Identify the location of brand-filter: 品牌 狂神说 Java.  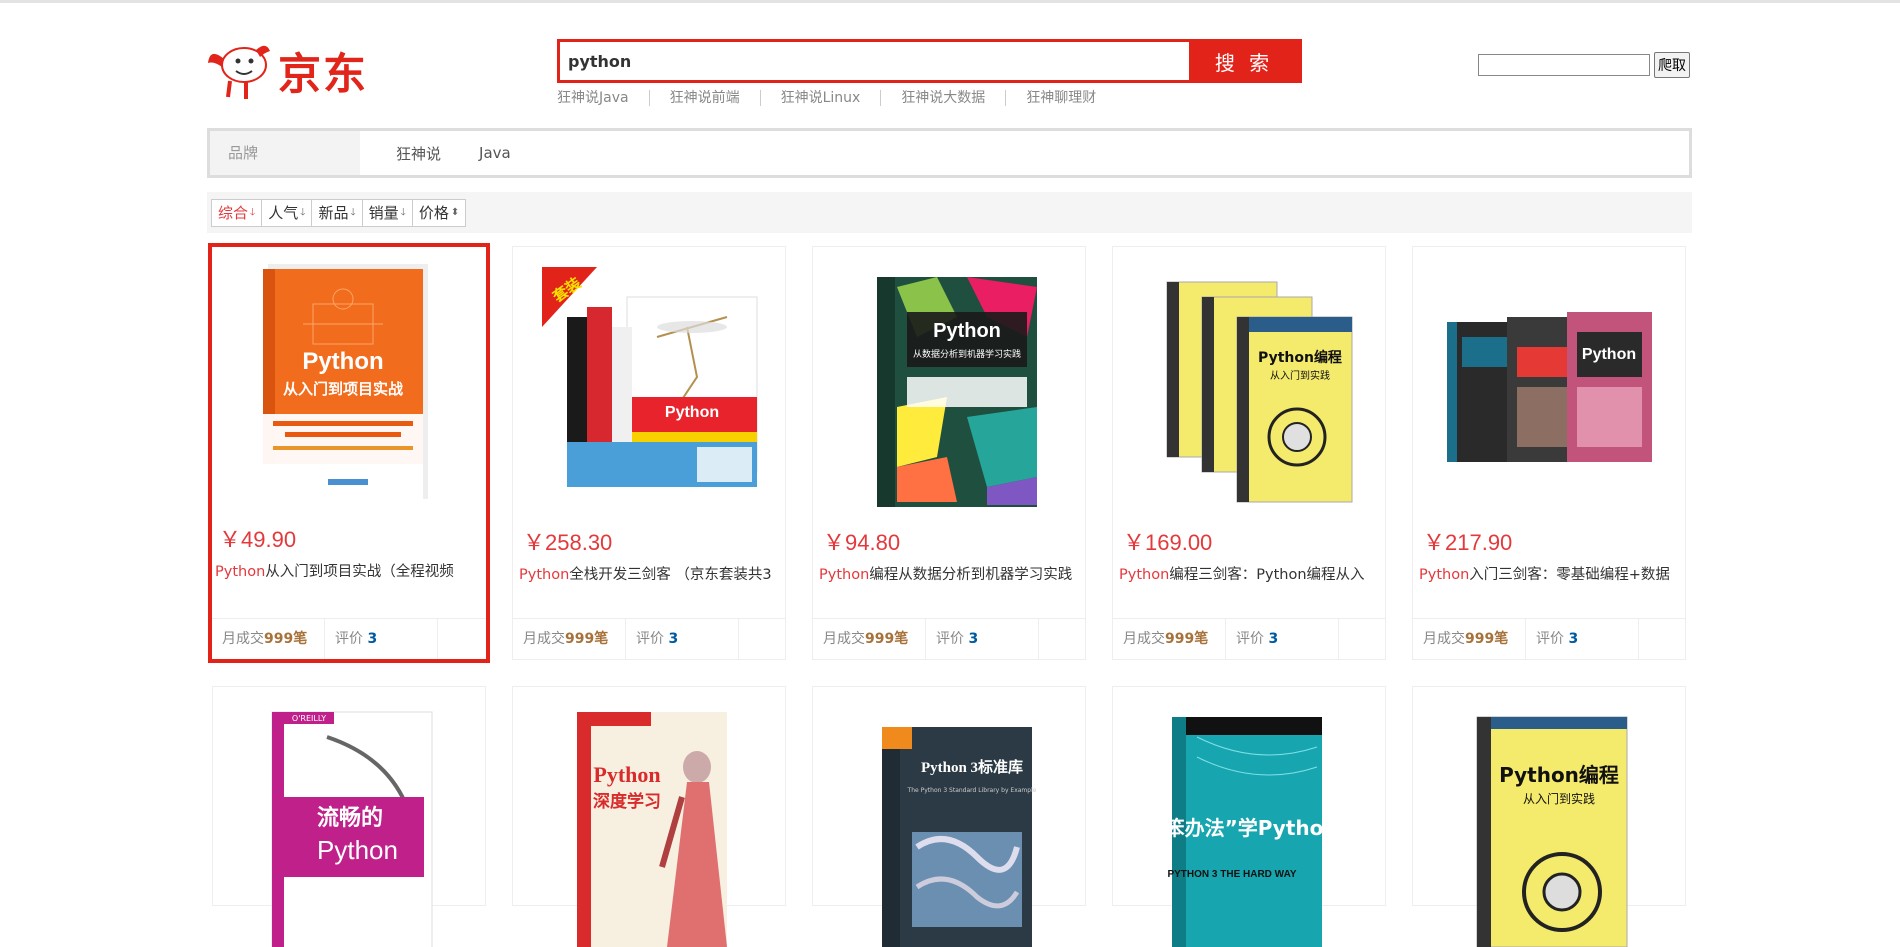
(949, 153).